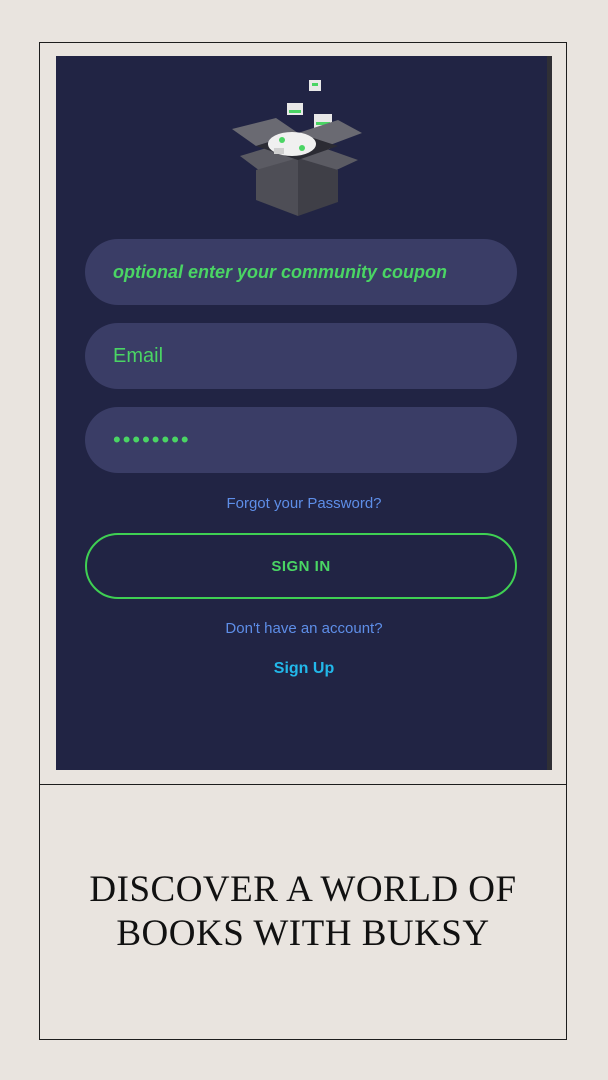 The image size is (608, 1080). I want to click on password-input: ••••••••, so click(301, 440).